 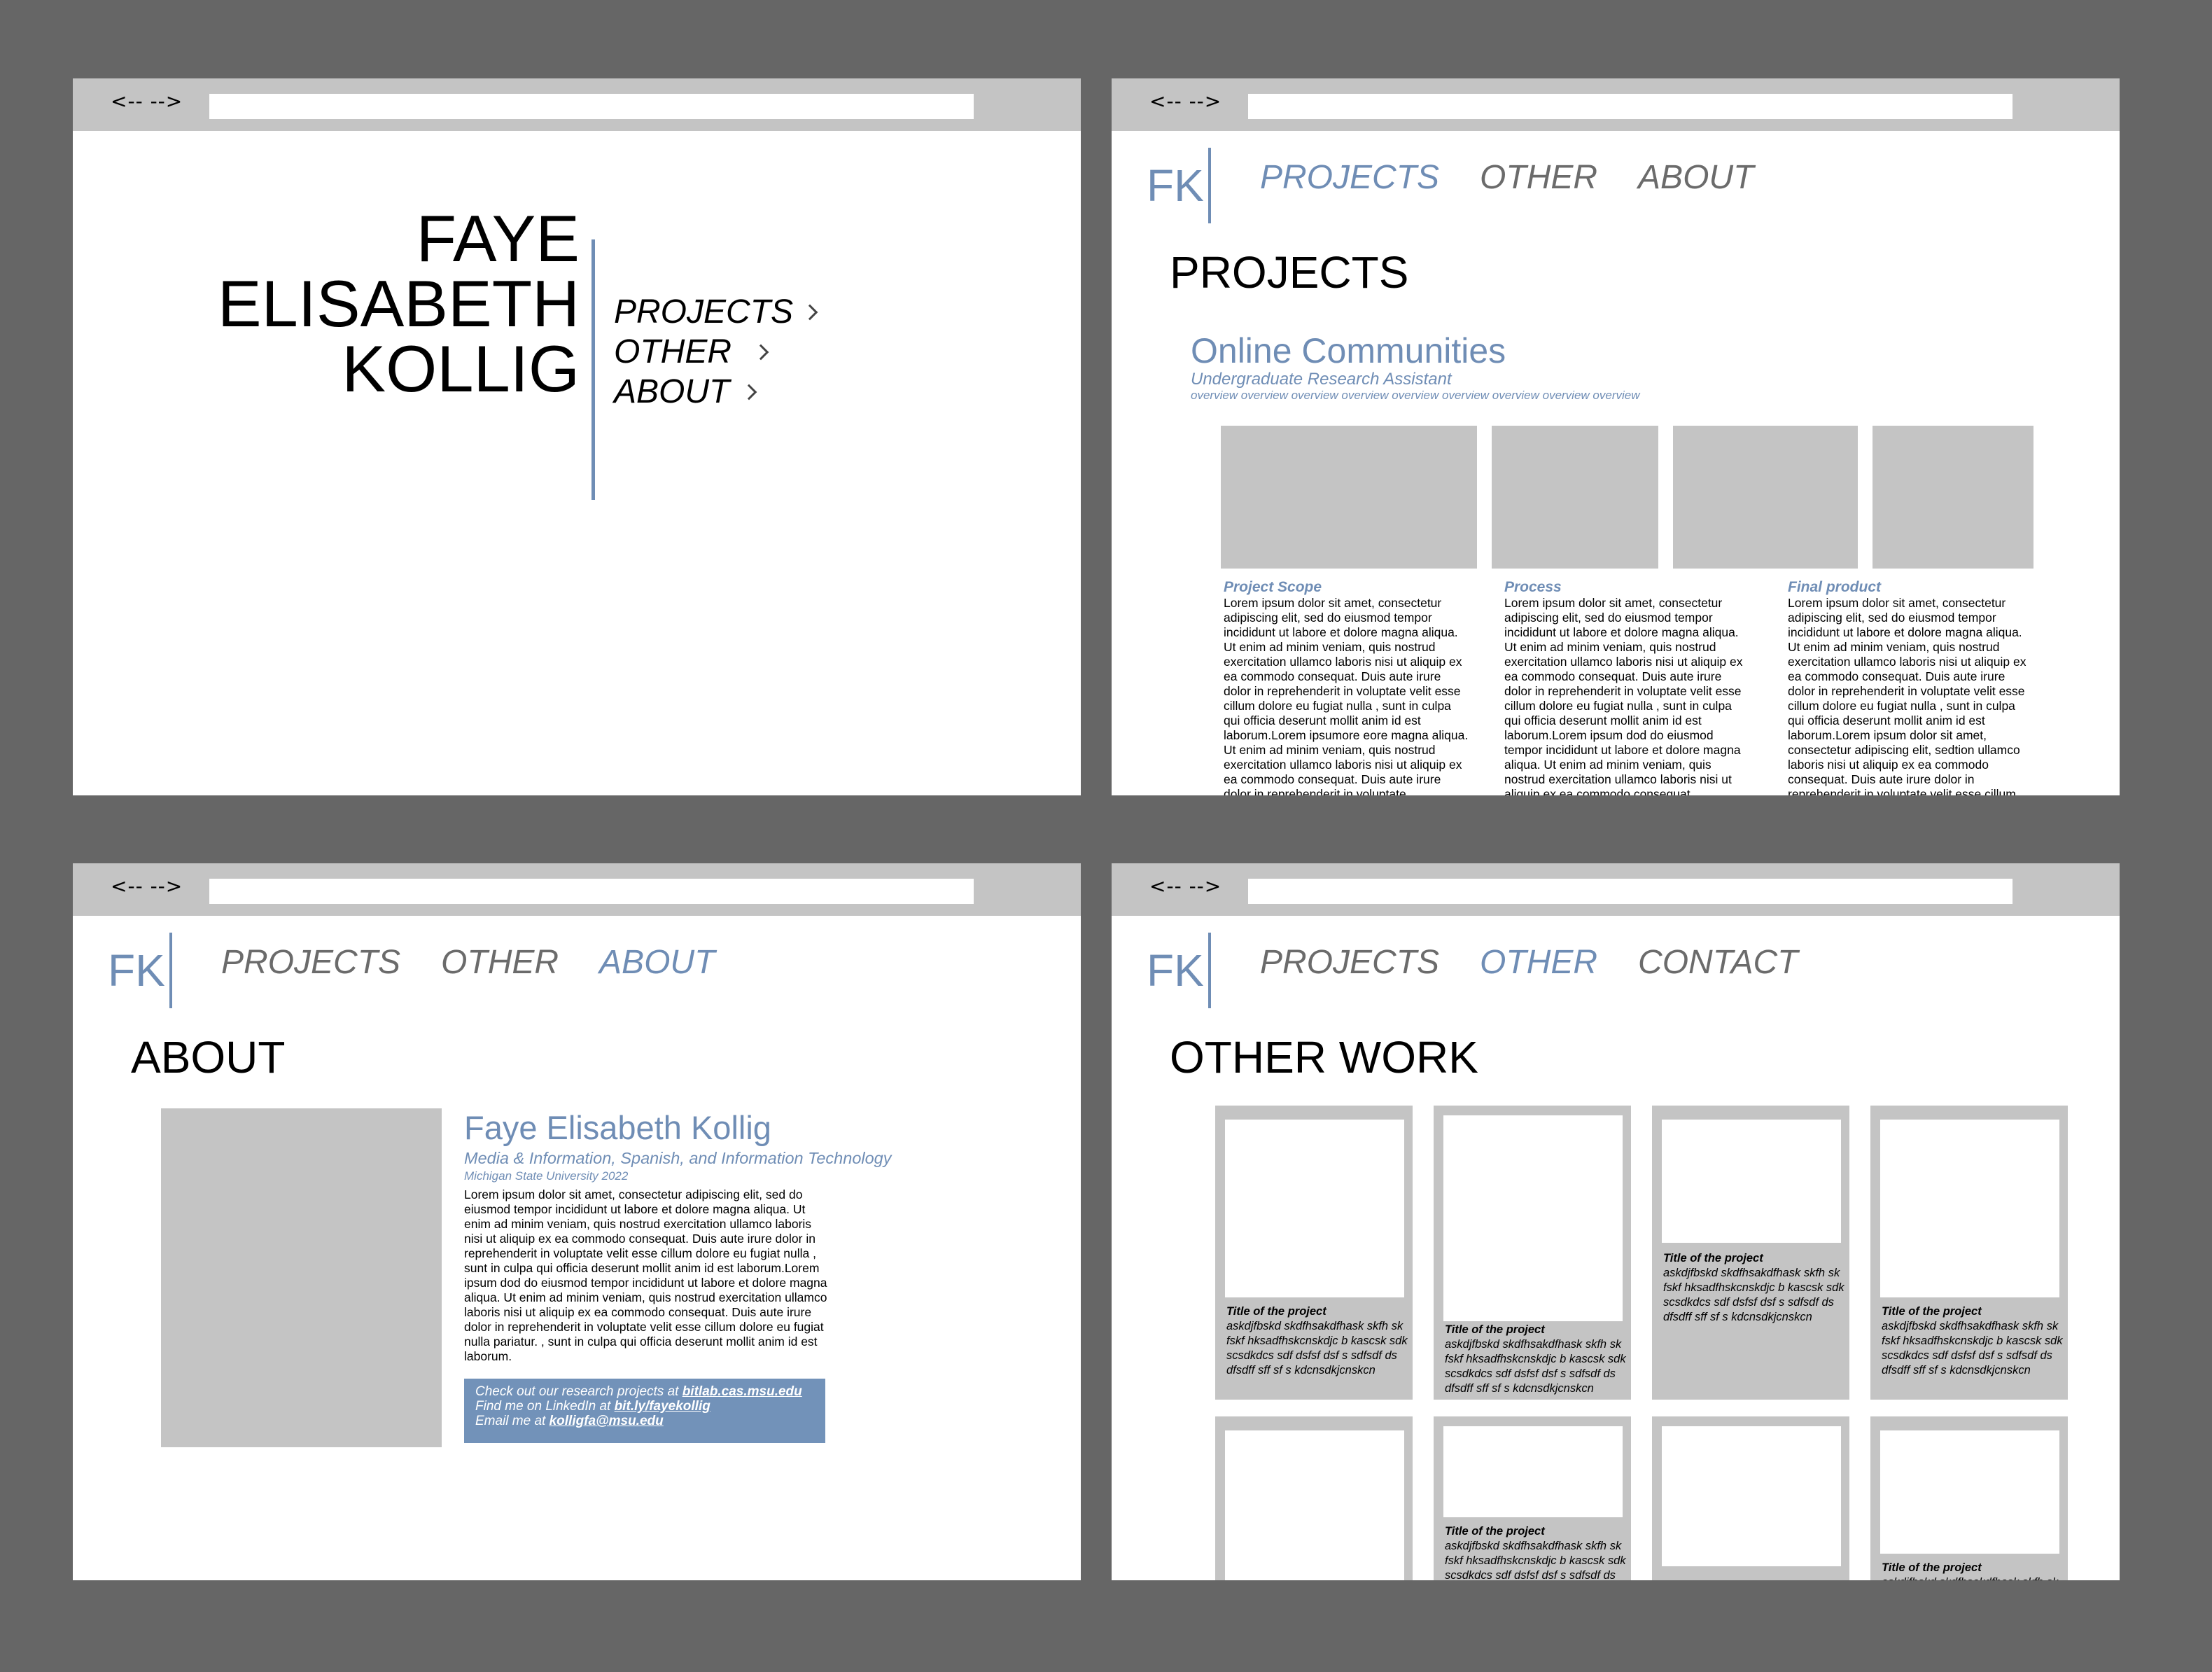 I want to click on linkedin-link: bit.ly/fayekollig, so click(x=662, y=1406).